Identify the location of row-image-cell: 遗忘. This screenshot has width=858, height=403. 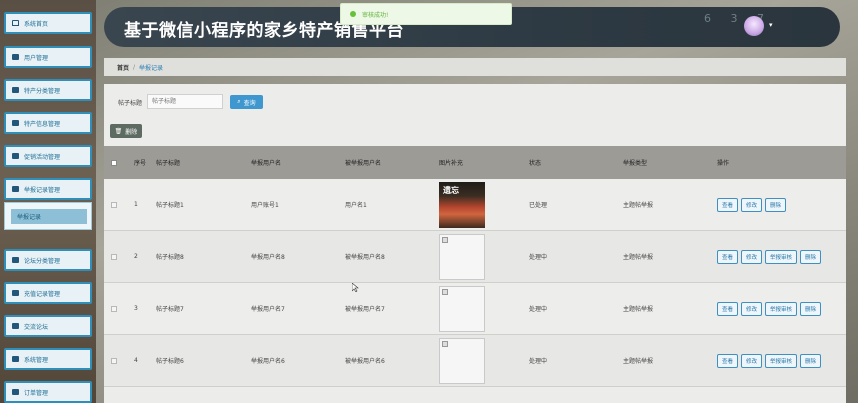
(462, 204).